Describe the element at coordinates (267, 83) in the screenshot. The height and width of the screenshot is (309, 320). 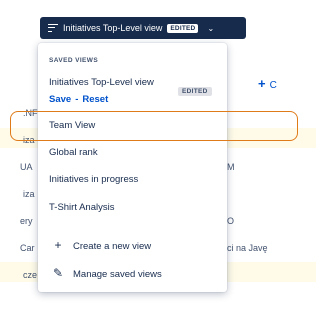
I see `add-button: + C` at that location.